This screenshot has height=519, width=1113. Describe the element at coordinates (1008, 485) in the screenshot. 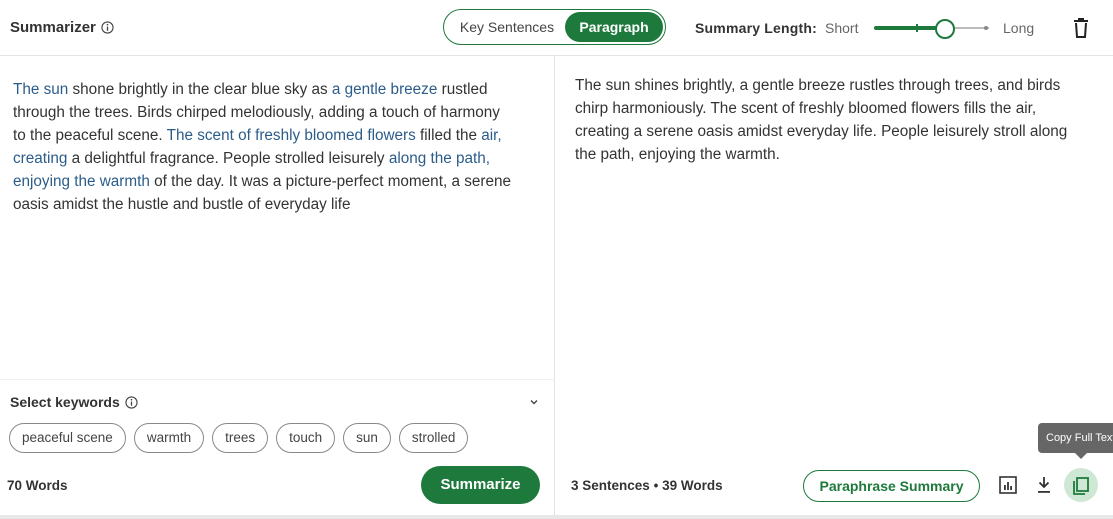

I see `statistics-icon` at that location.